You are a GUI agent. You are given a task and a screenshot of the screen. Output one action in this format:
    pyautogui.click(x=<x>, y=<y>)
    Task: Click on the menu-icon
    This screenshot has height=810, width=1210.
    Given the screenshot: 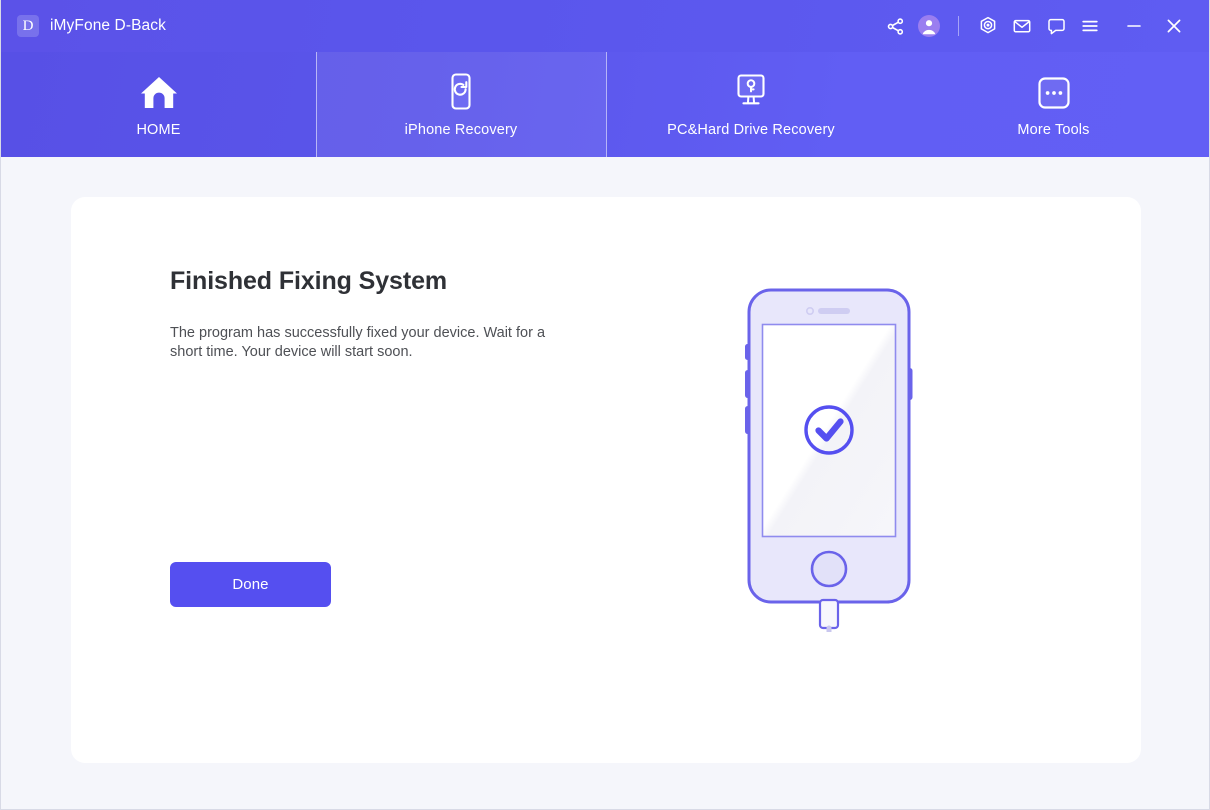 What is the action you would take?
    pyautogui.click(x=1090, y=26)
    